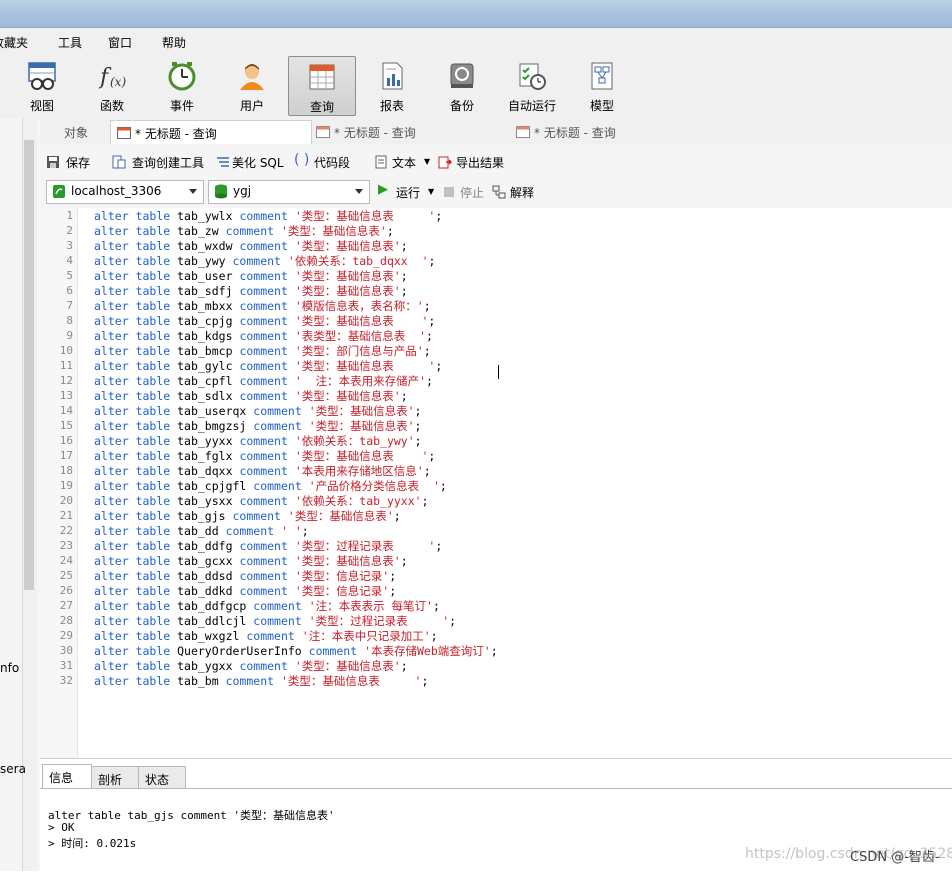 The image size is (952, 872). Describe the element at coordinates (321, 107) in the screenshot. I see `query-label: 查询` at that location.